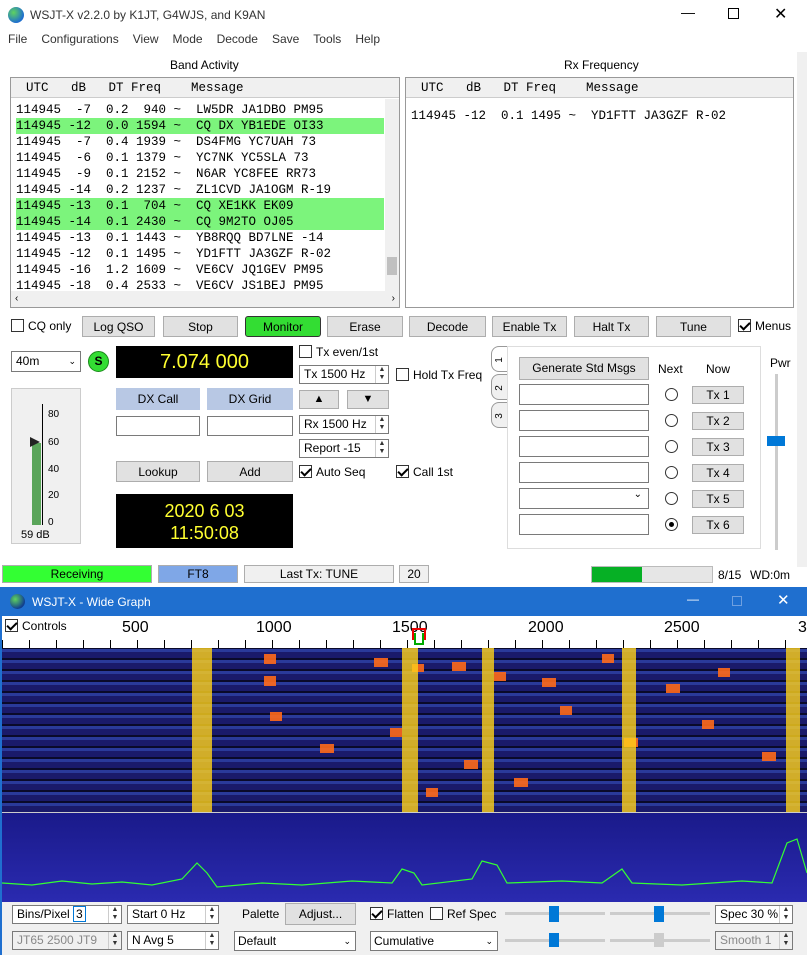 Image resolution: width=807 pixels, height=955 pixels. Describe the element at coordinates (200, 270) in the screenshot. I see `band-activity-row: 114945 -16 1.2 1609 ~ VE6CV JQ1GEV PM95` at that location.